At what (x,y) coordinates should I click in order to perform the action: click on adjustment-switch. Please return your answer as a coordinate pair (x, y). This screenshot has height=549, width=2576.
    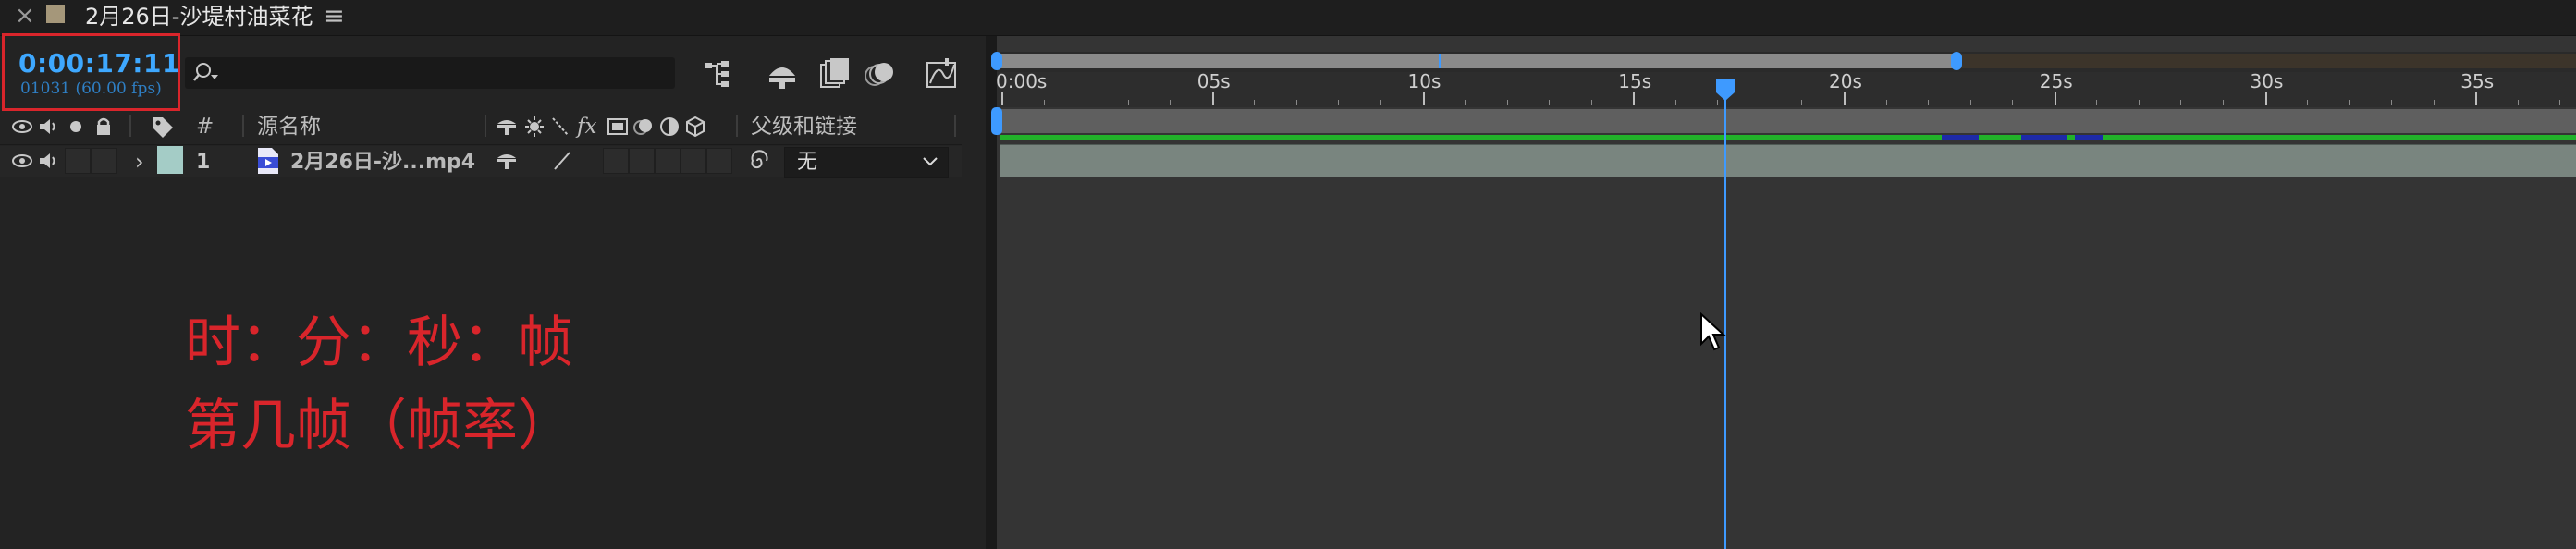
    Looking at the image, I should click on (693, 161).